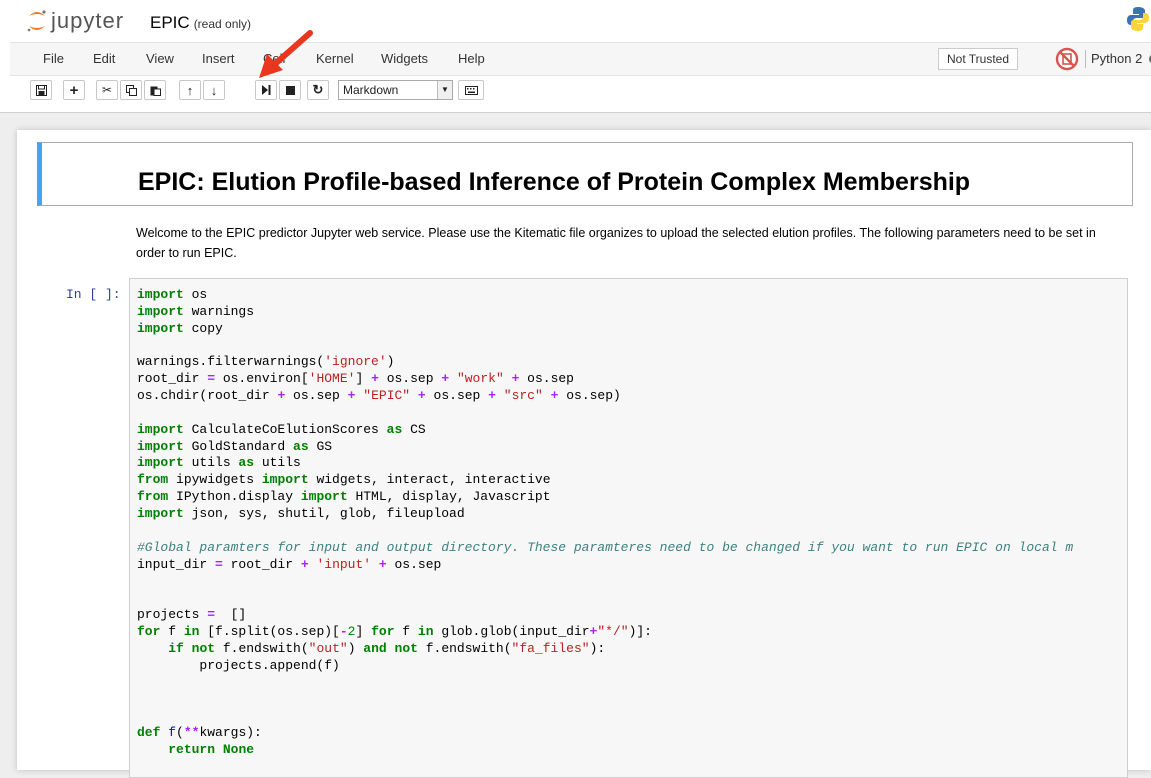 The height and width of the screenshot is (778, 1151). I want to click on arrow-up-icon: ↑, so click(190, 90).